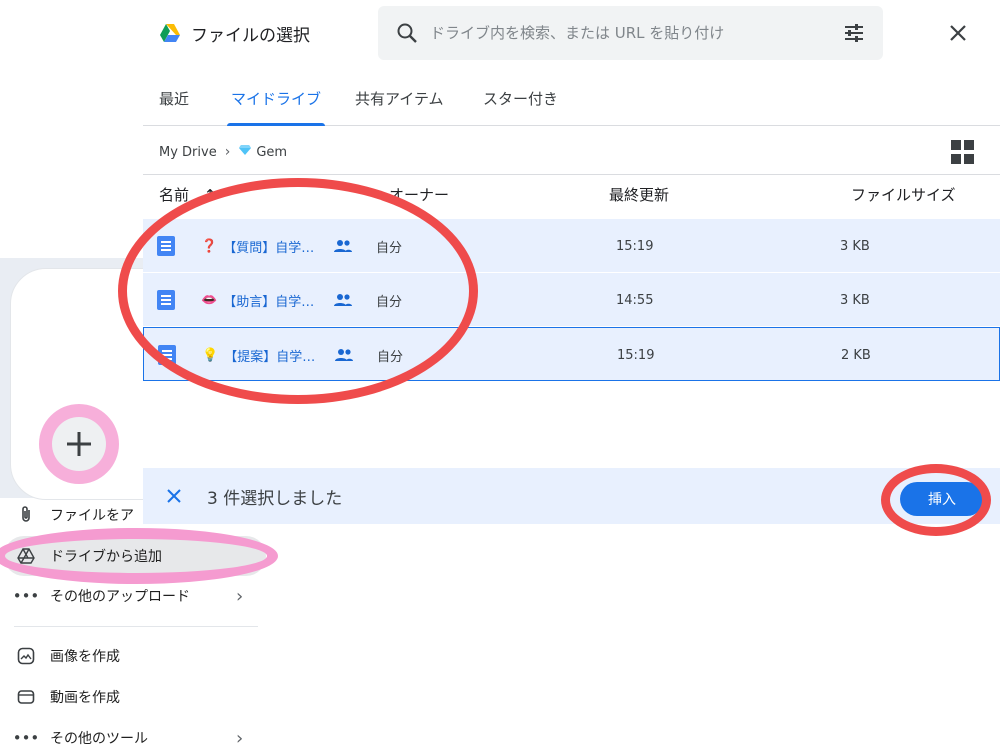  Describe the element at coordinates (174, 107) in the screenshot. I see `tab-recent: 最近` at that location.